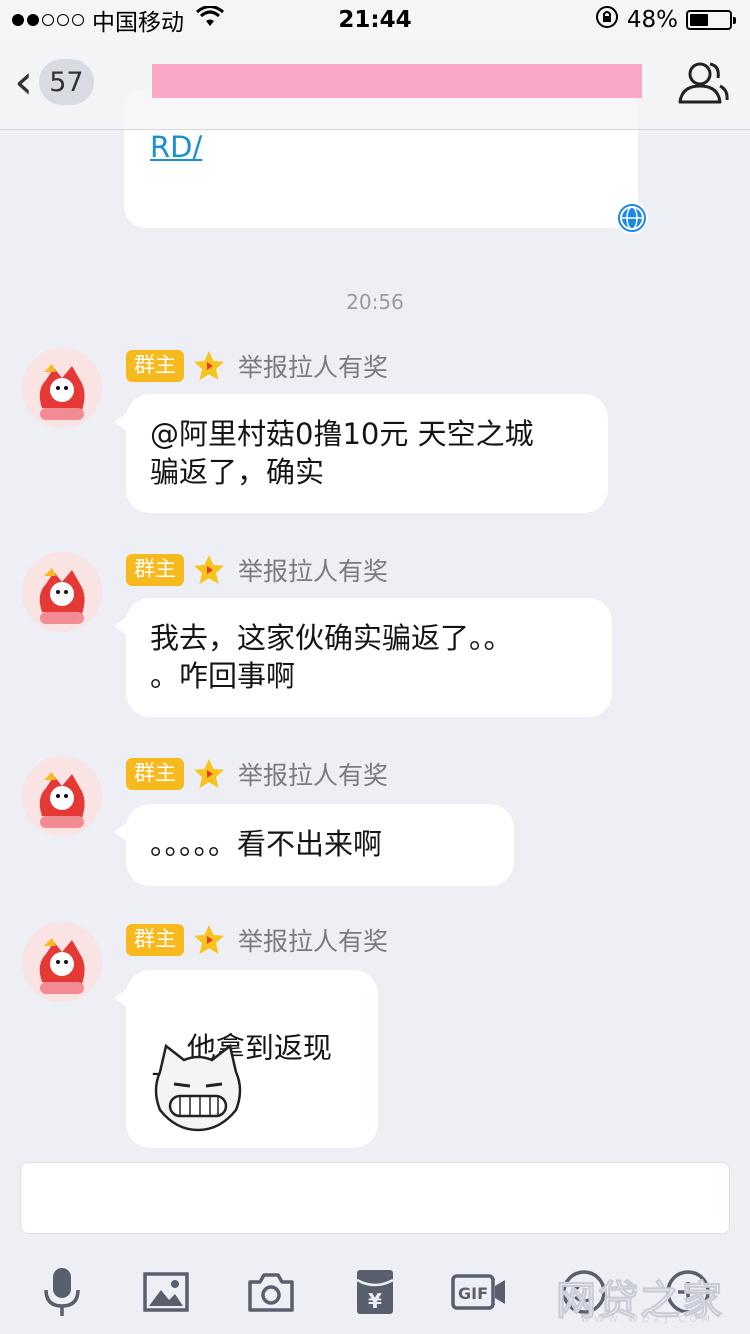 This screenshot has height=1334, width=750. I want to click on battery-percent: 48%, so click(652, 20).